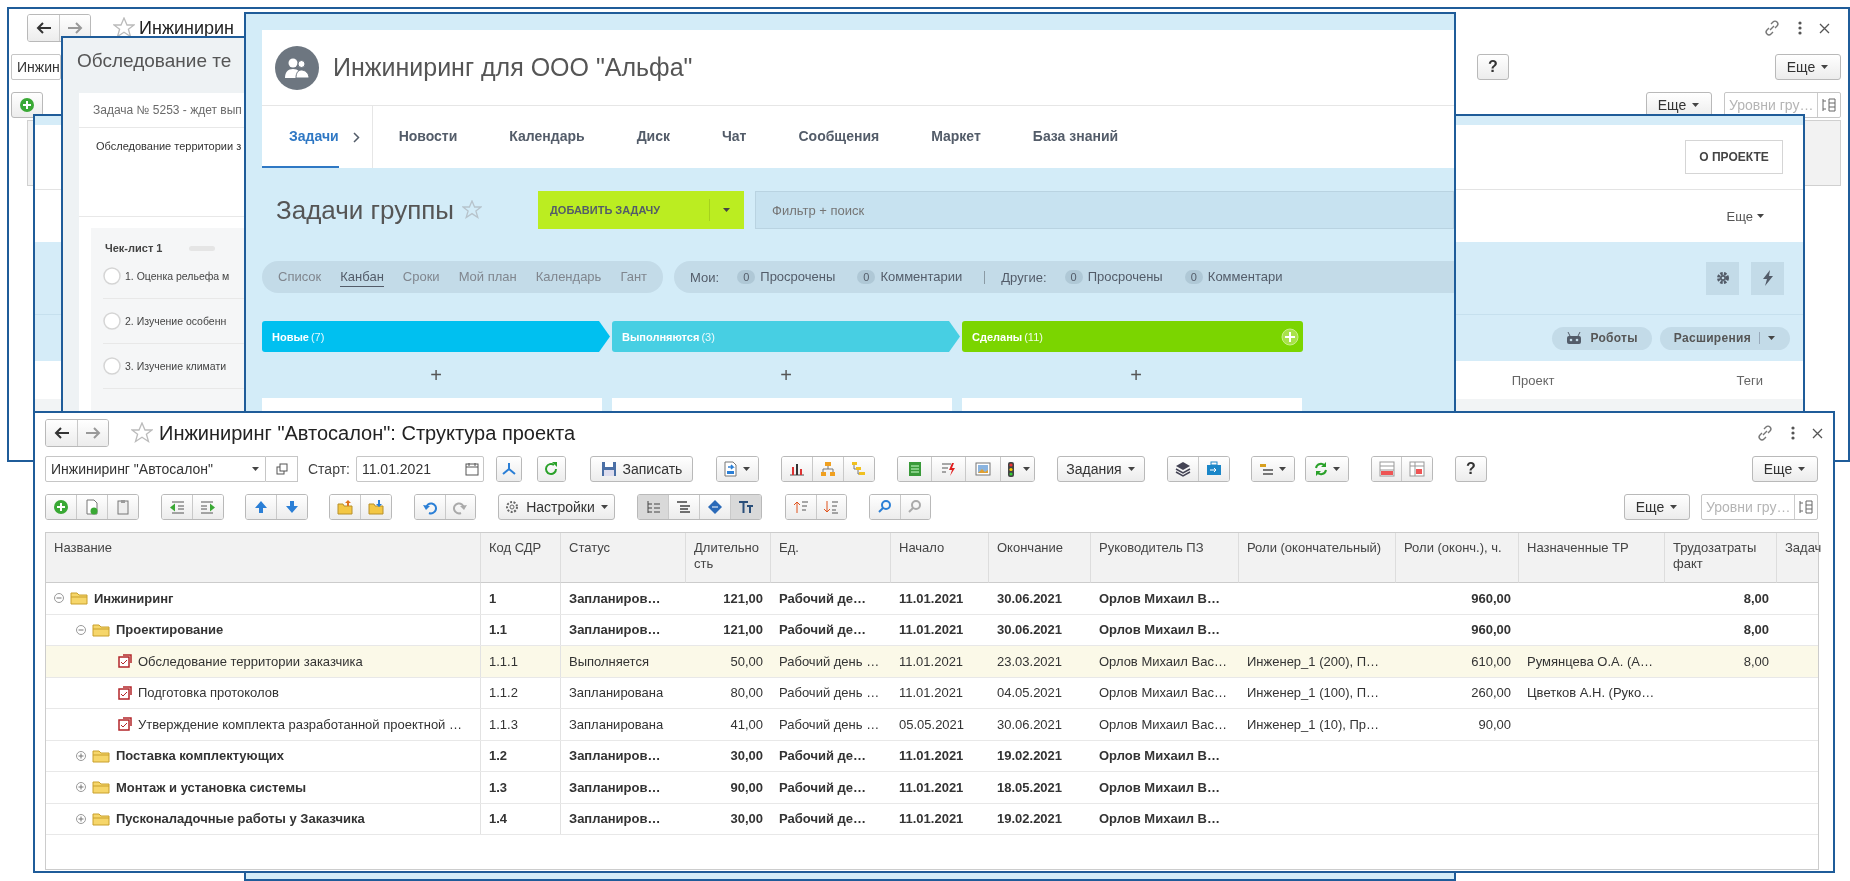  Describe the element at coordinates (932, 630) in the screenshot. I see `table-row: Проектирование 1.1 Запланиров… 121,00 Рабочий де… 11.01.2021 30.06.2021 Орлов Михаил В… 960,00 8,00` at that location.